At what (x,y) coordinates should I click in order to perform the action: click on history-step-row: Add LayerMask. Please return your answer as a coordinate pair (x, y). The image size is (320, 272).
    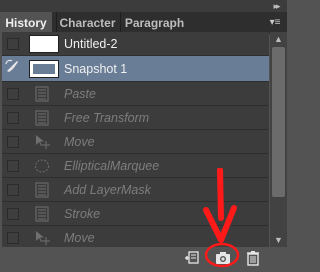
    Looking at the image, I should click on (135, 190).